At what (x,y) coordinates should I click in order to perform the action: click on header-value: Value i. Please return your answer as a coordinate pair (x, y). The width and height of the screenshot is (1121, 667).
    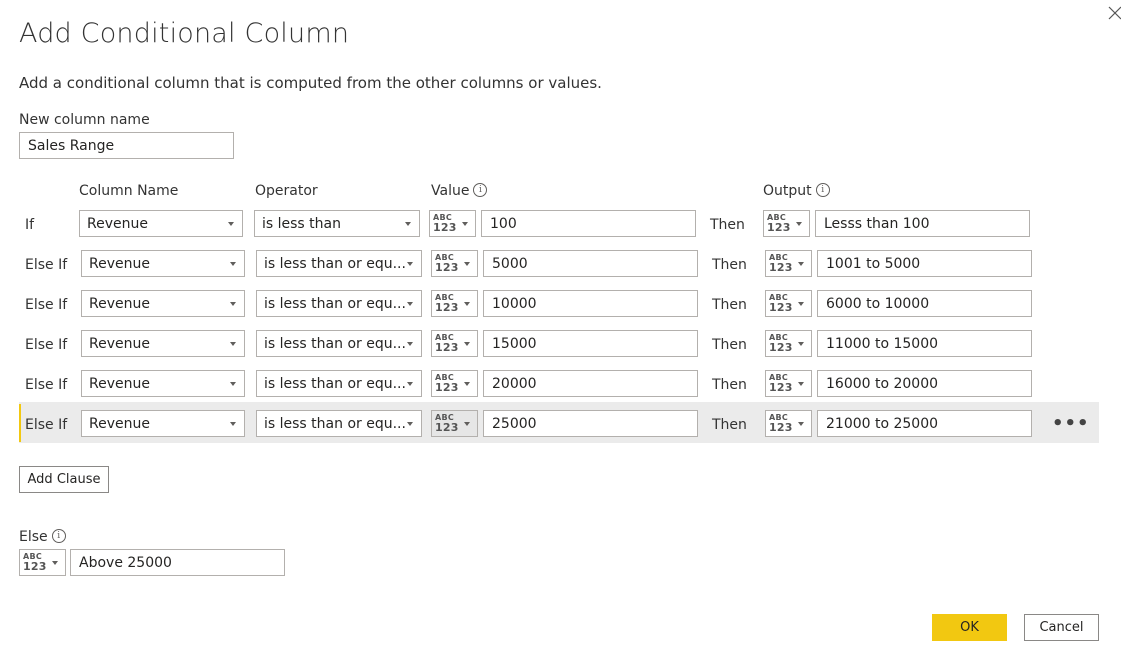
    Looking at the image, I should click on (459, 191).